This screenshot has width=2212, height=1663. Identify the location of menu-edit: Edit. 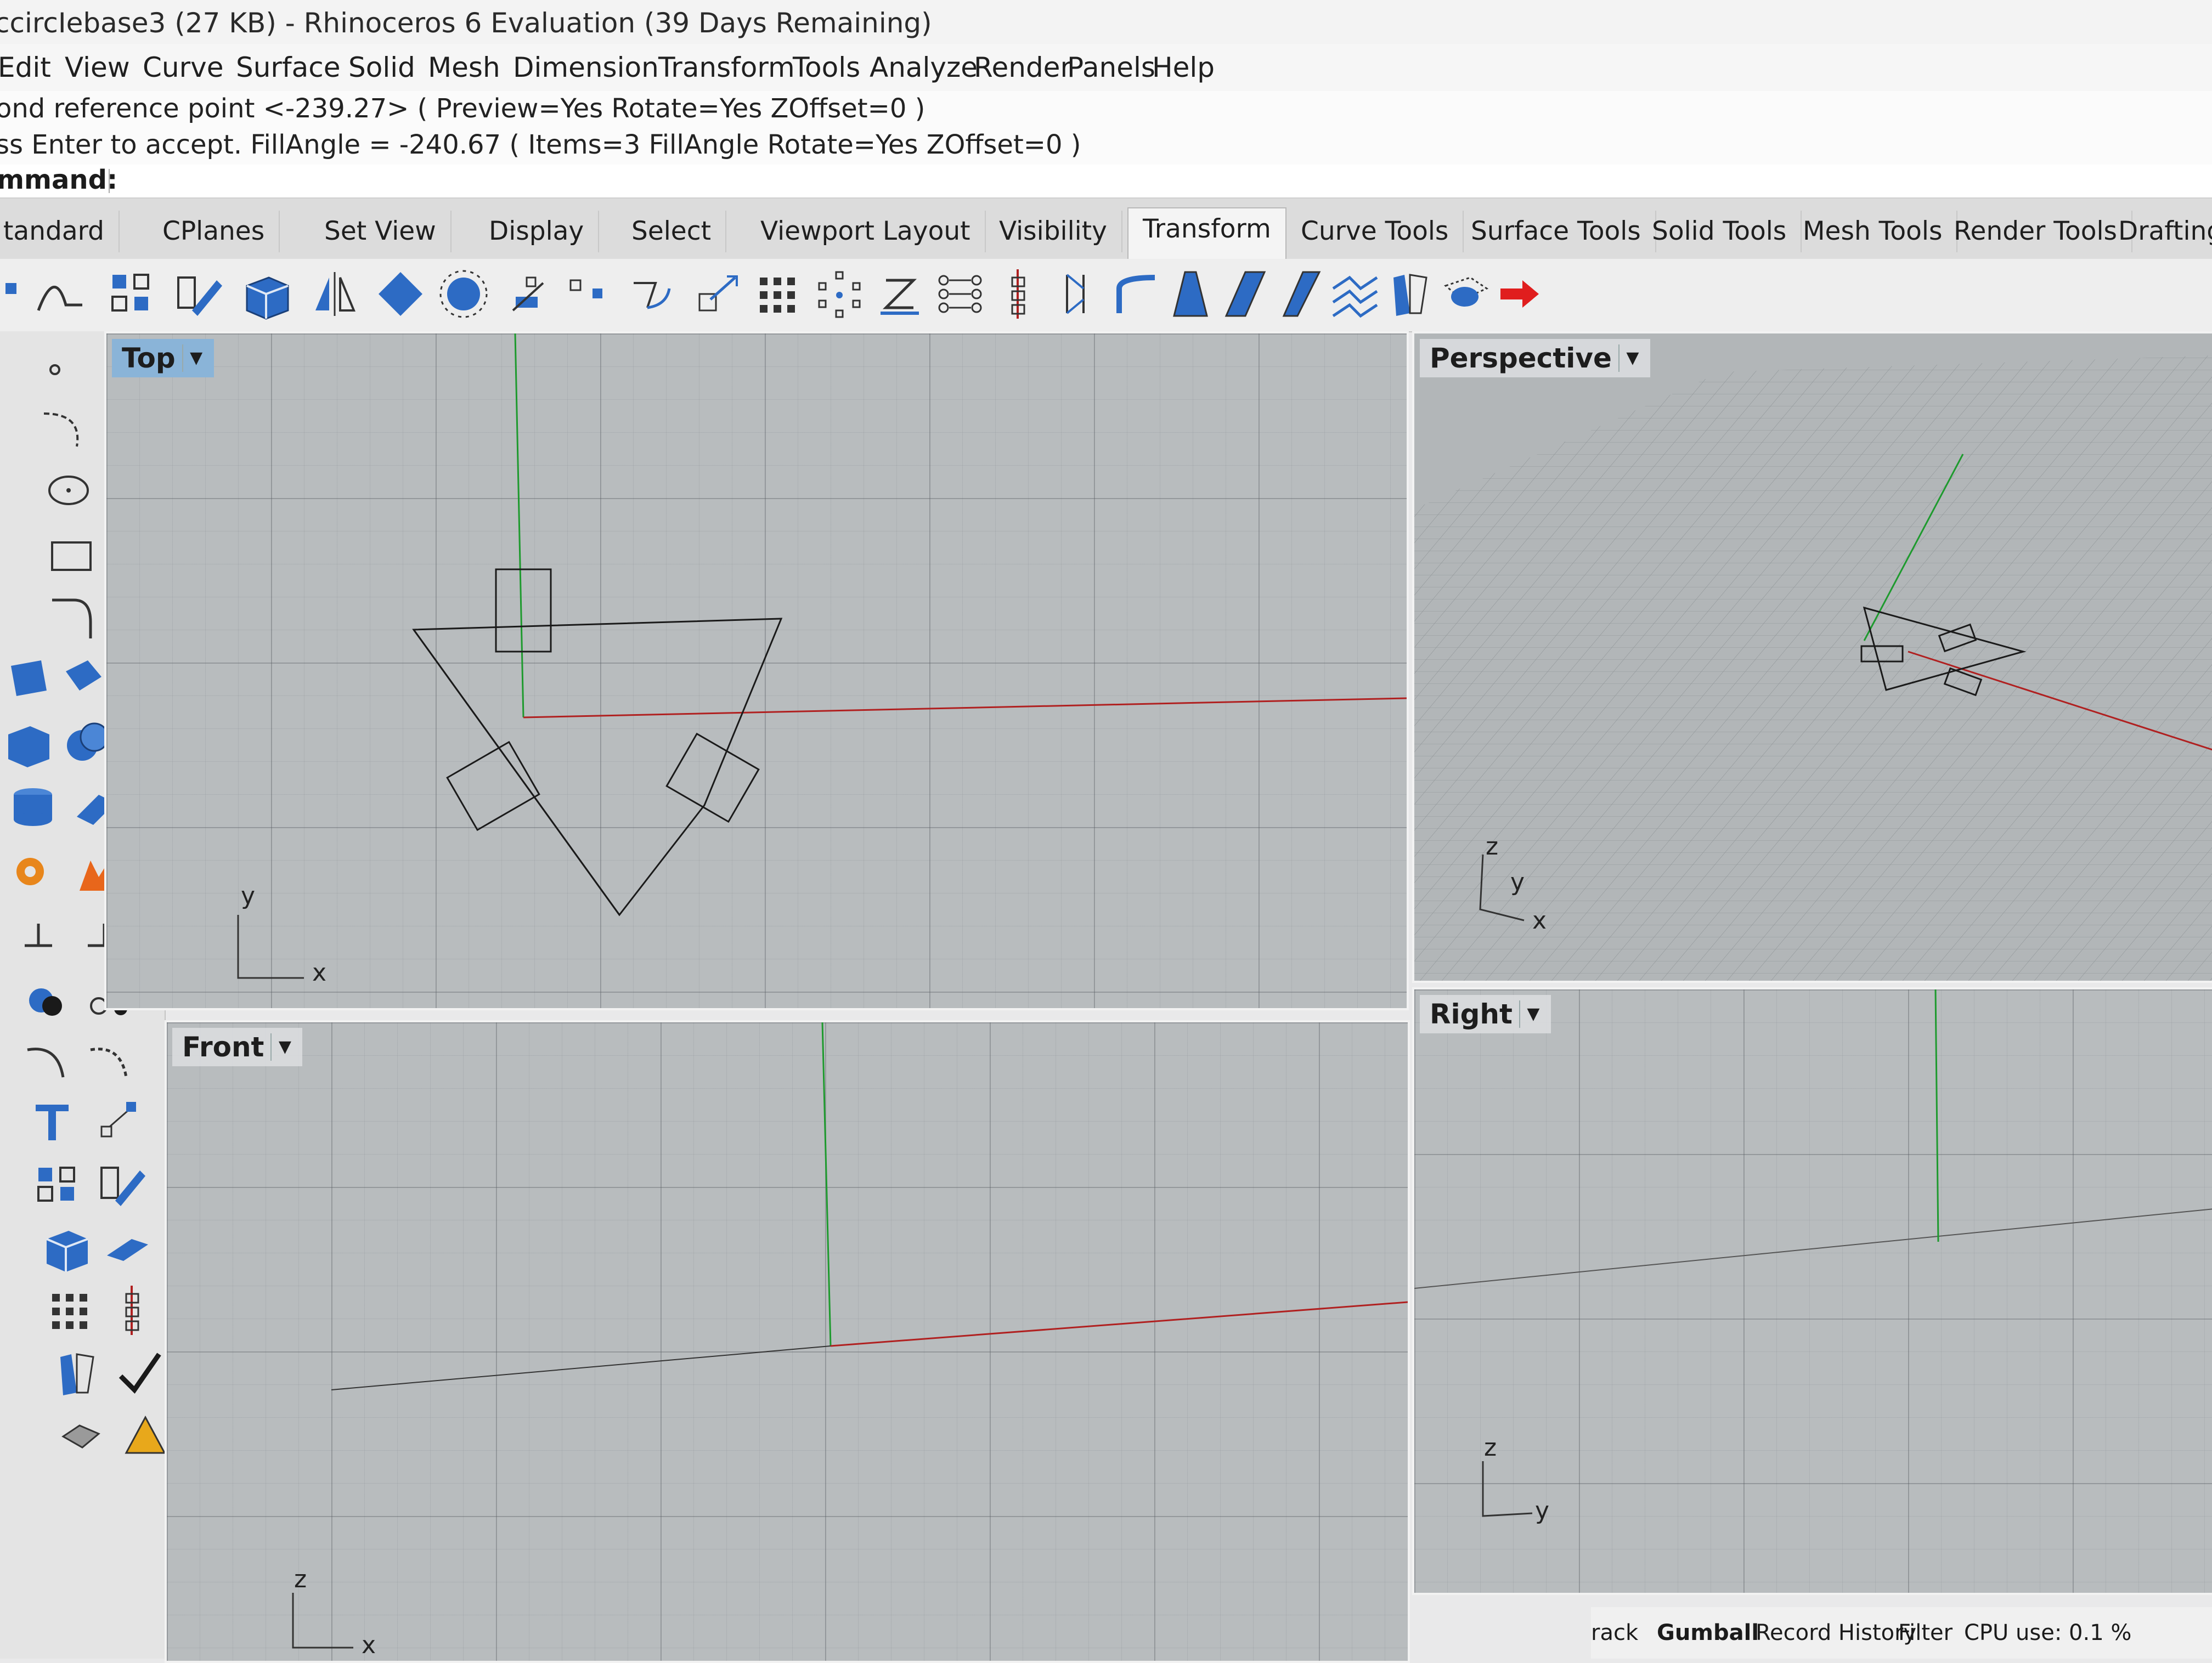
(25, 67).